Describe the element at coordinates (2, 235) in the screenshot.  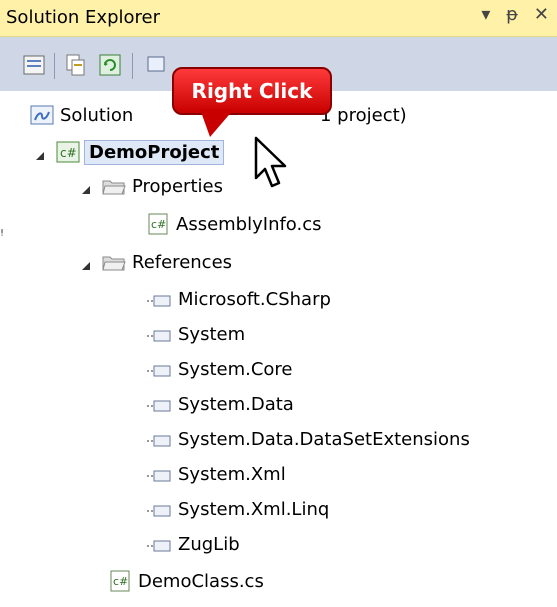
I see `edge-fragment: ꜝ` at that location.